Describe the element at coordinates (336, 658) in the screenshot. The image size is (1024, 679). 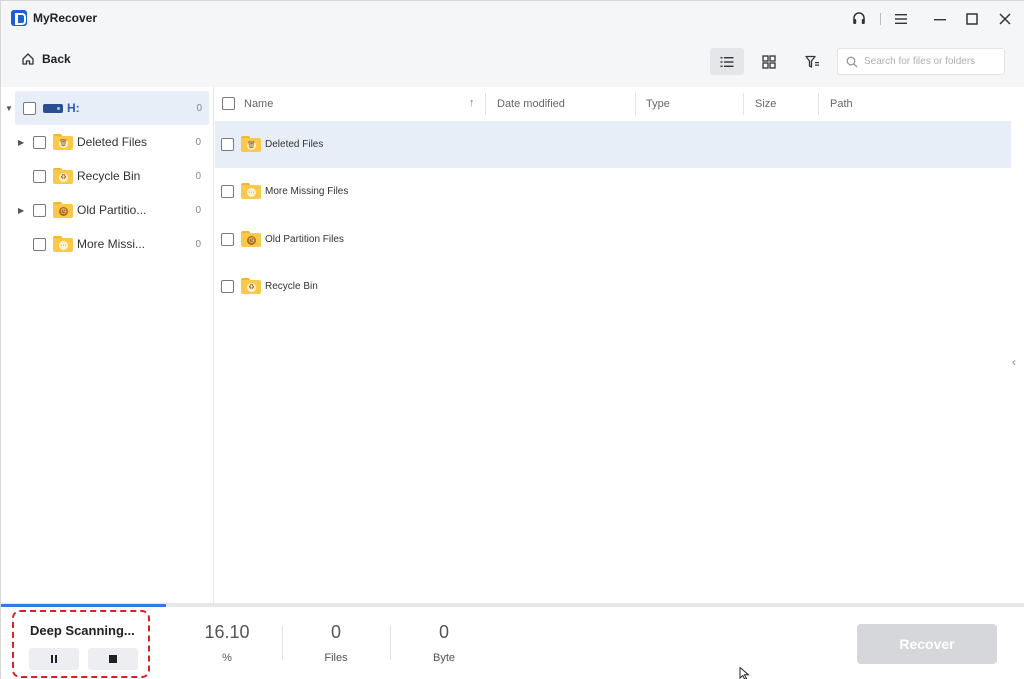
I see `files-label: Files` at that location.